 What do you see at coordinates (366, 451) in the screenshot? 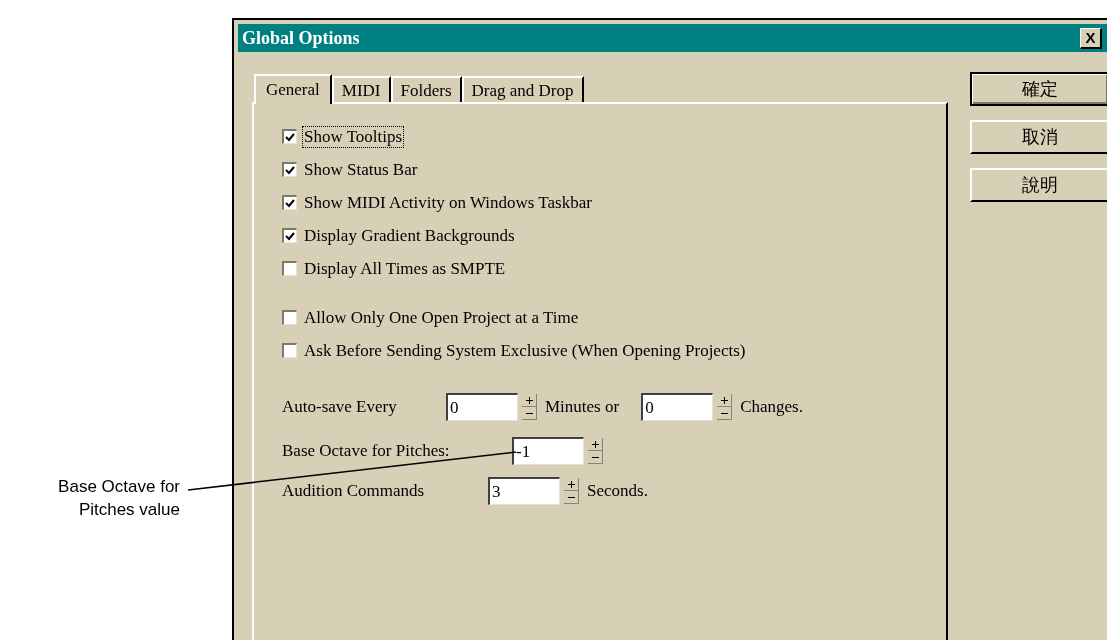
I see `field-label: Base Octave for Pitches:` at bounding box center [366, 451].